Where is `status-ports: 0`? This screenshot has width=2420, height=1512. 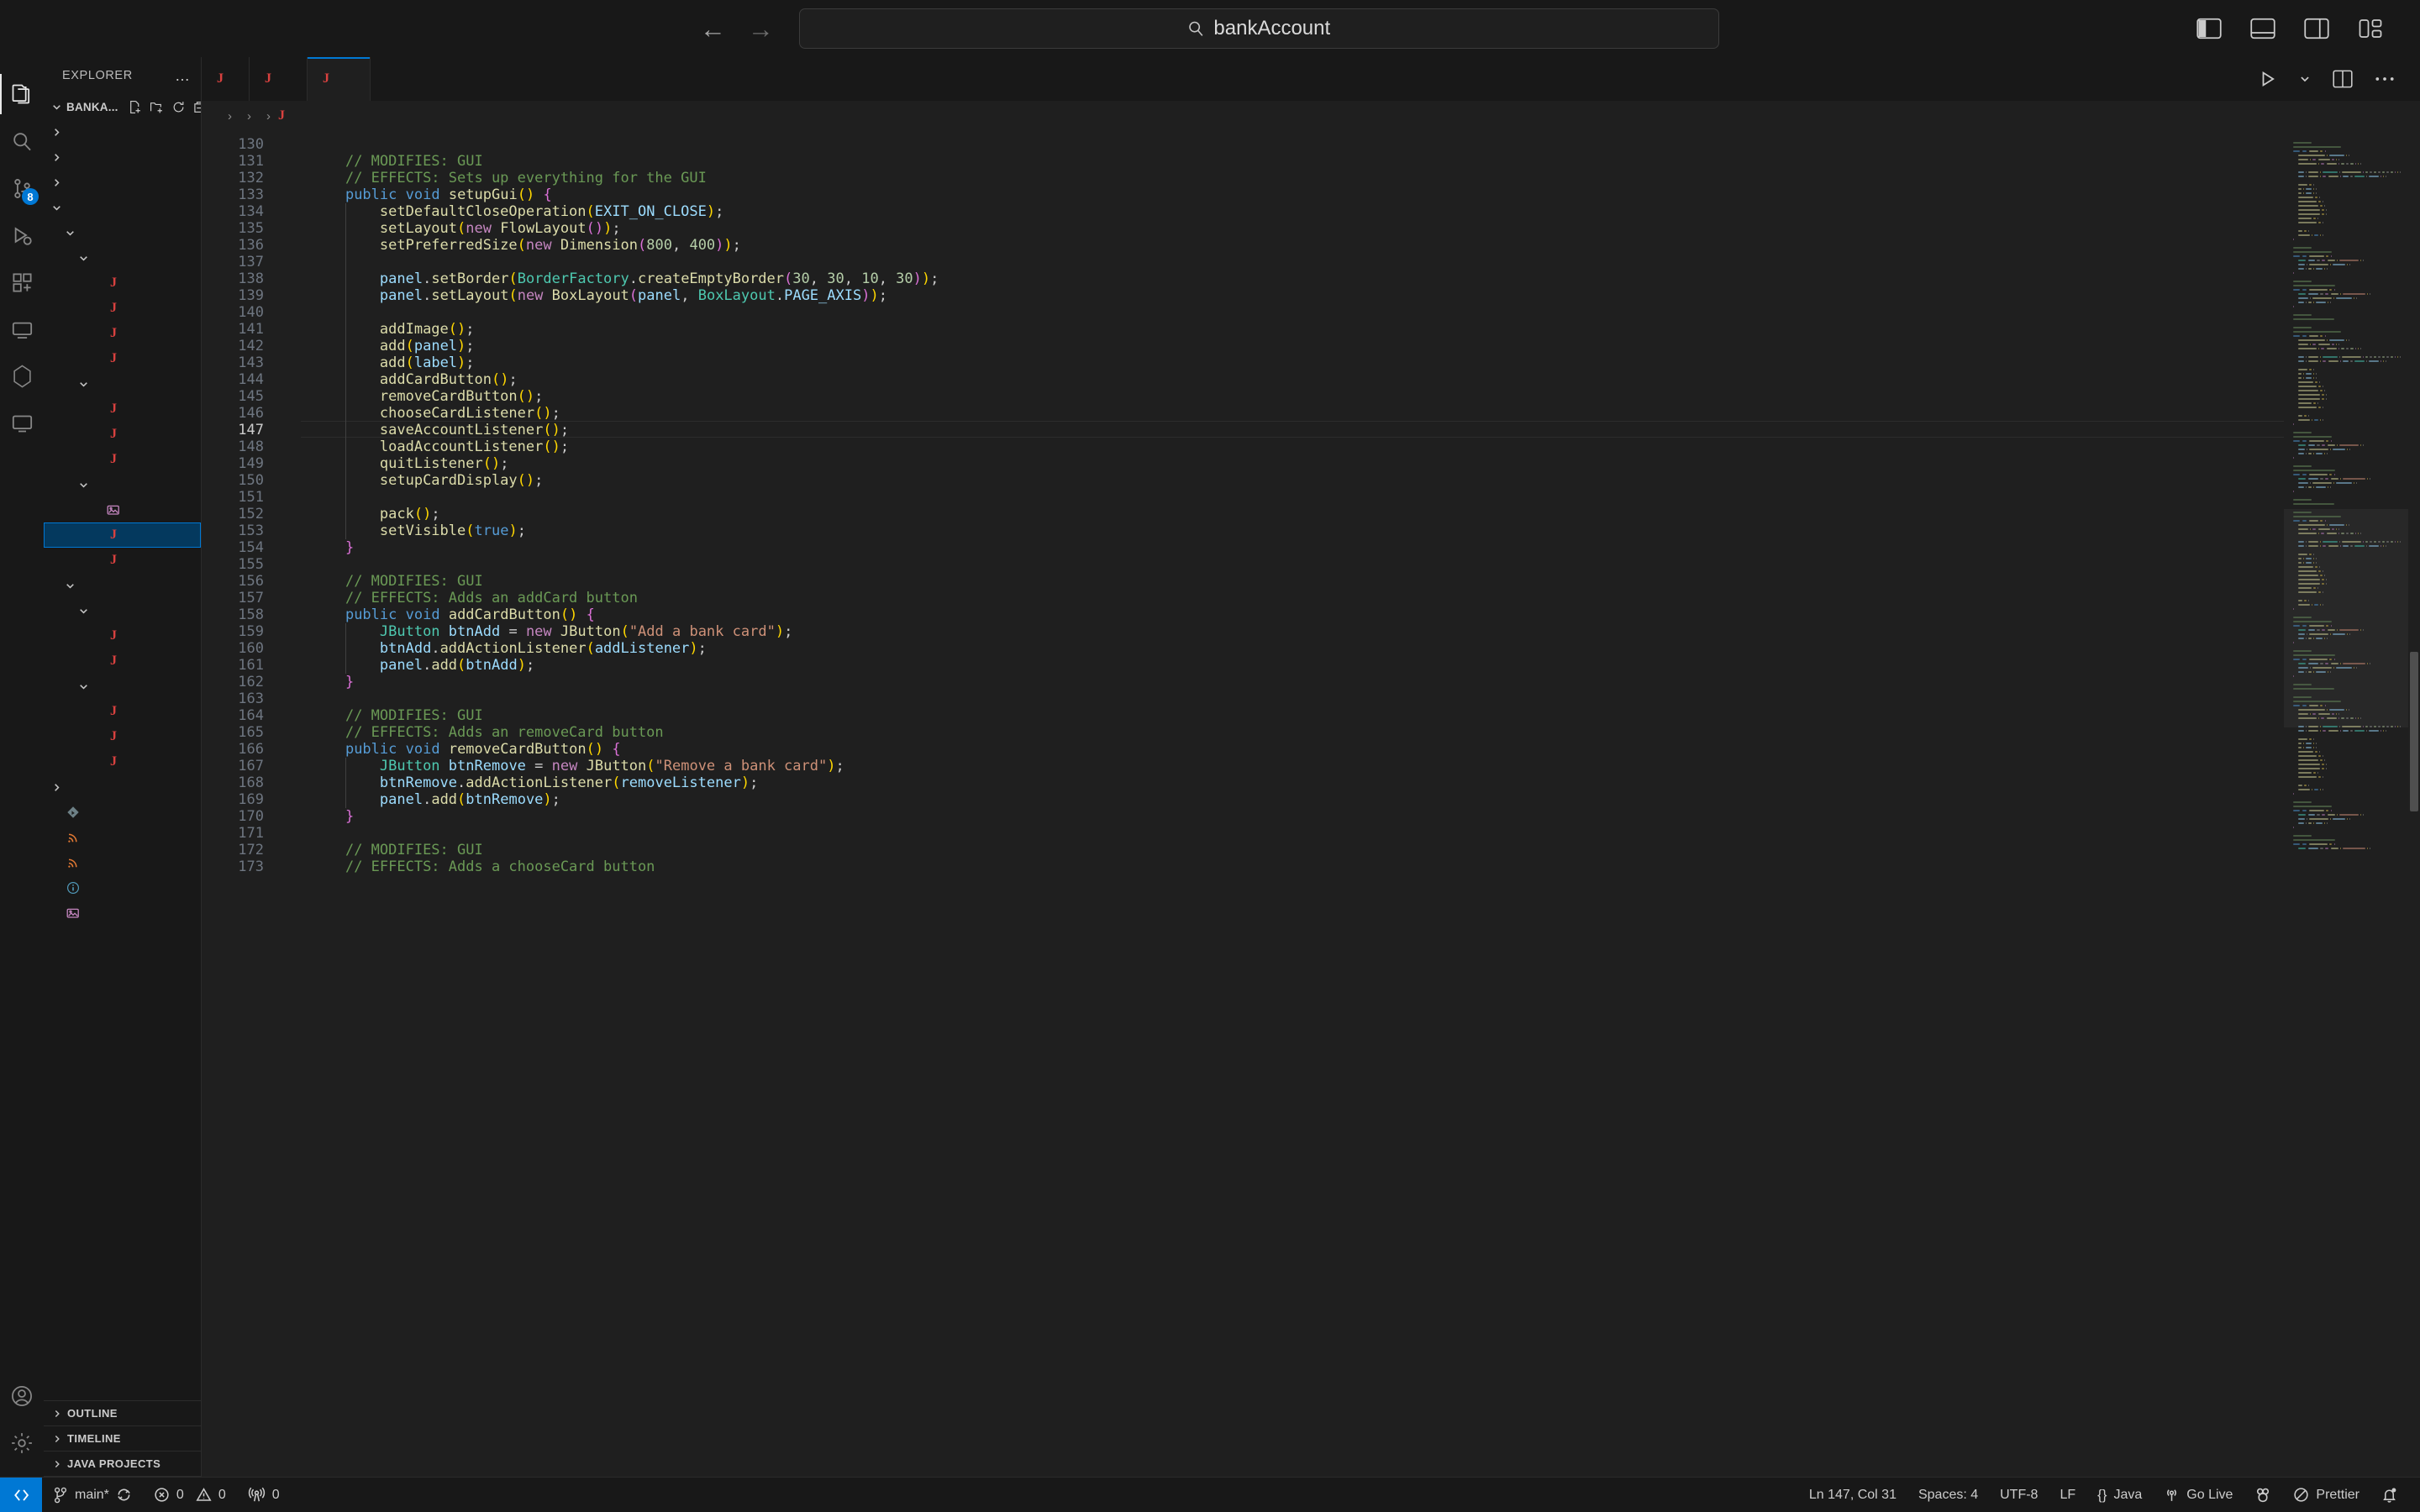 status-ports: 0 is located at coordinates (264, 1495).